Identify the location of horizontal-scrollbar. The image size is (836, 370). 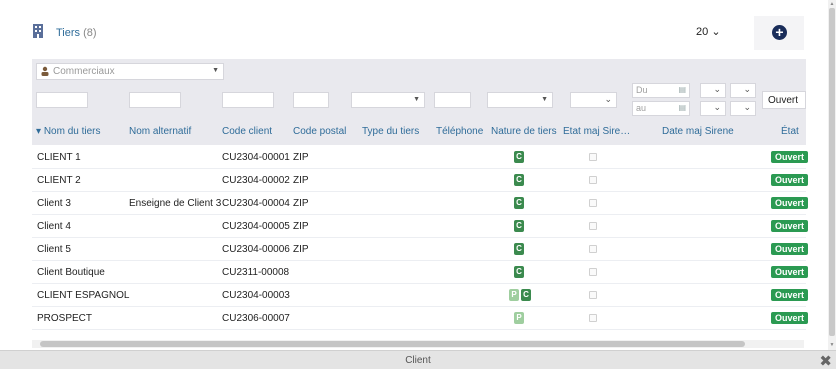
(418, 344).